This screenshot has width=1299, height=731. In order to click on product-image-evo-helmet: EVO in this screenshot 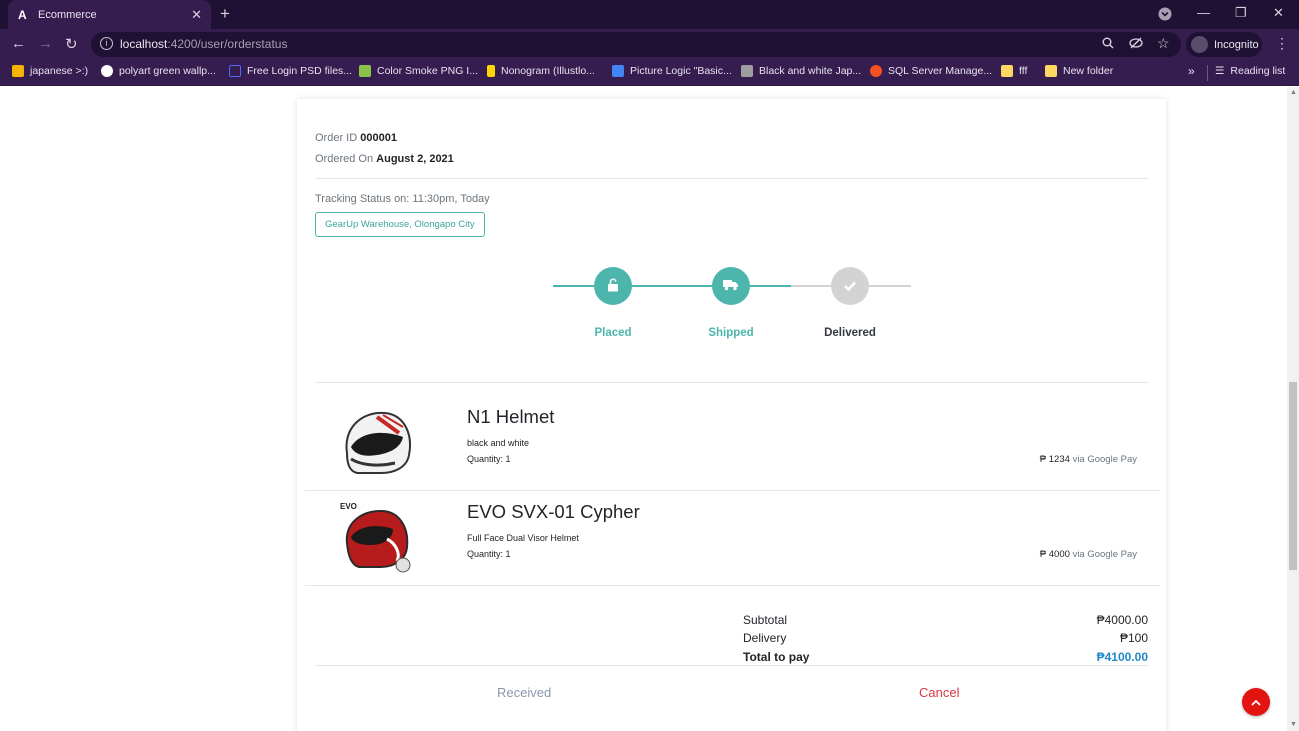, I will do `click(377, 539)`.